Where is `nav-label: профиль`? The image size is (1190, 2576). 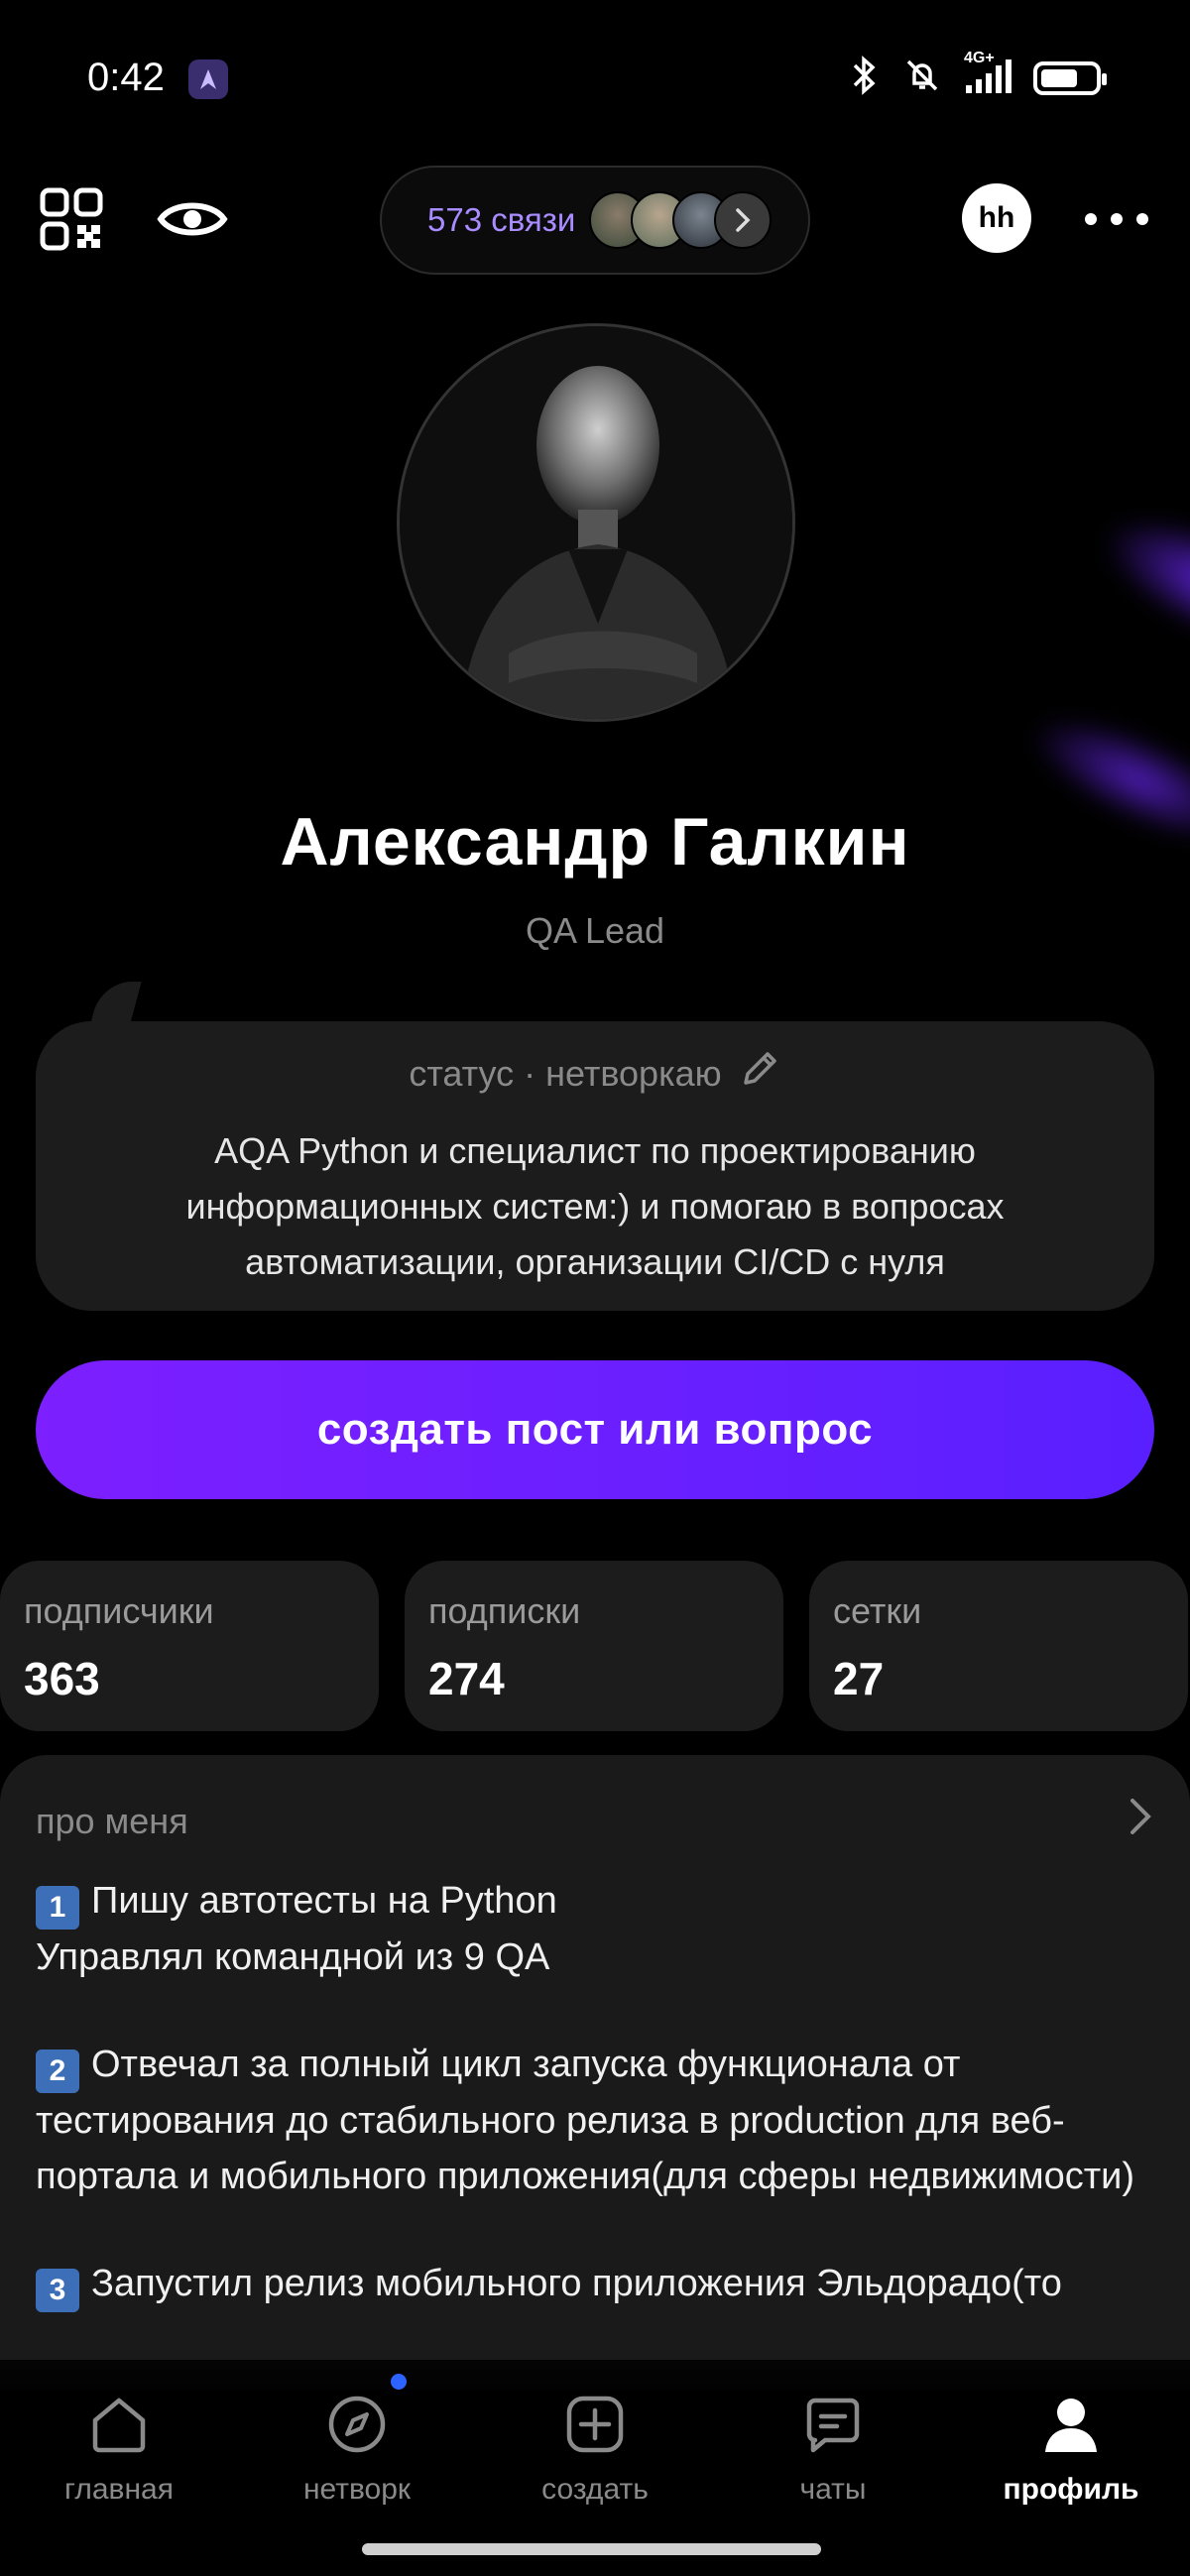 nav-label: профиль is located at coordinates (1071, 2489).